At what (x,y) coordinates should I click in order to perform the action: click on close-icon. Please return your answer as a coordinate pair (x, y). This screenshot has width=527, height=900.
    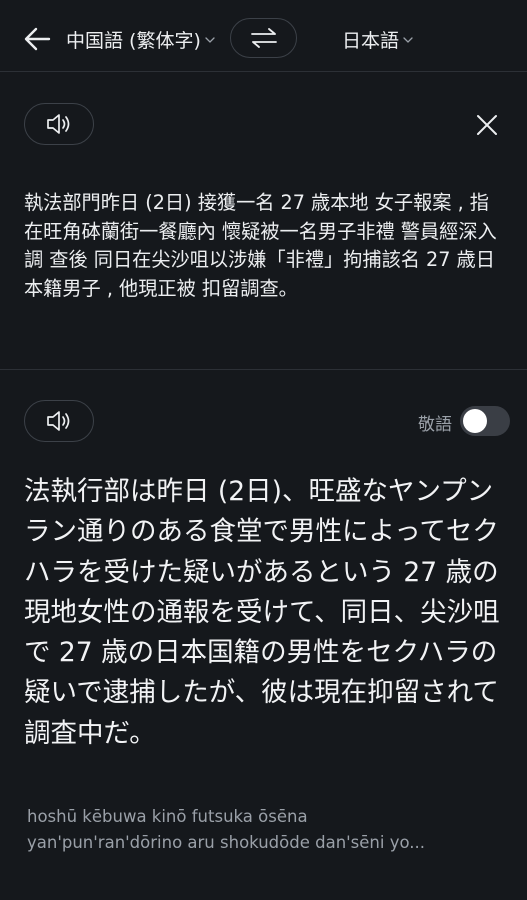
    Looking at the image, I should click on (487, 125).